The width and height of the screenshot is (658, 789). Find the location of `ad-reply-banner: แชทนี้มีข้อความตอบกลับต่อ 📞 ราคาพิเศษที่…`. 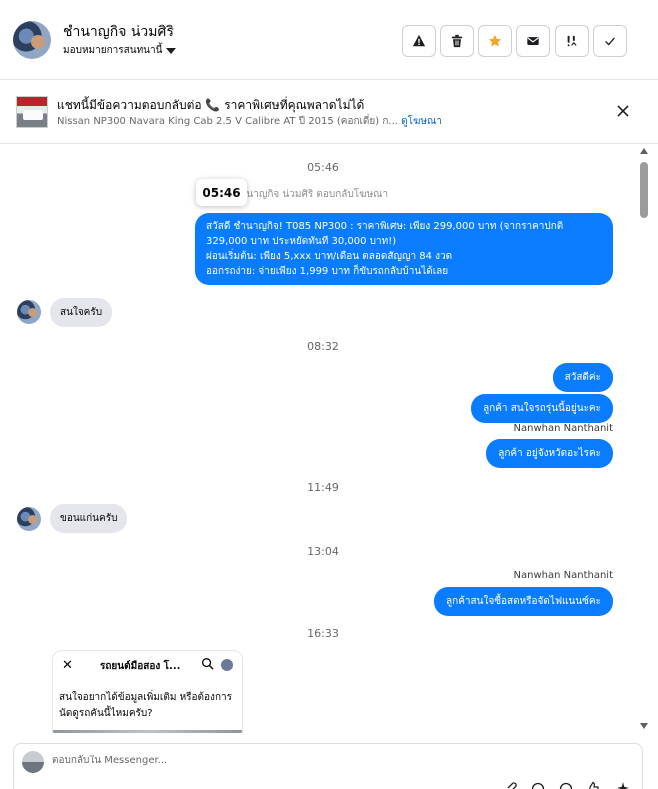

ad-reply-banner: แชทนี้มีข้อความตอบกลับต่อ 📞 ราคาพิเศษที่… is located at coordinates (329, 112).